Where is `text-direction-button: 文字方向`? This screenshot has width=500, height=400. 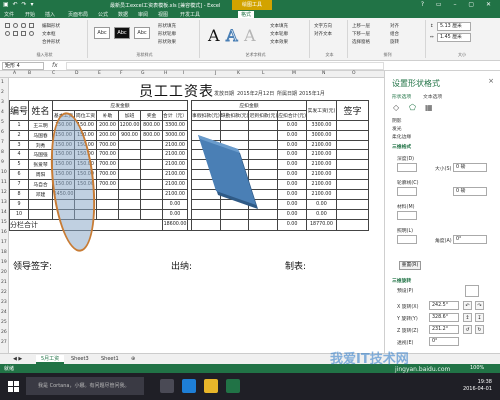
text-direction-button: 文字方向 is located at coordinates (323, 26).